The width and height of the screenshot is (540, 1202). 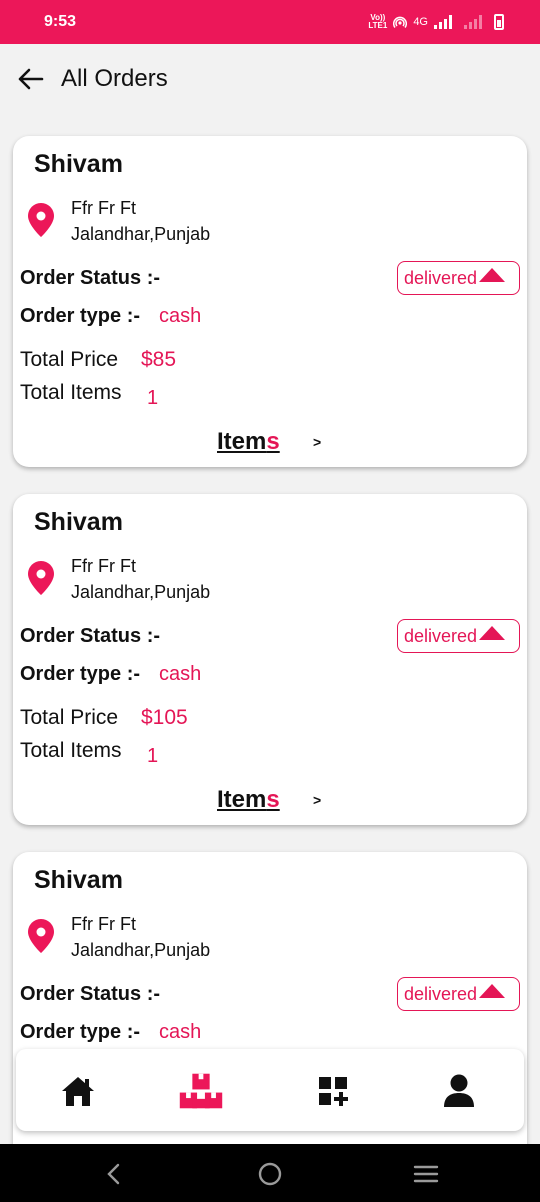 I want to click on back-button, so click(x=30, y=79).